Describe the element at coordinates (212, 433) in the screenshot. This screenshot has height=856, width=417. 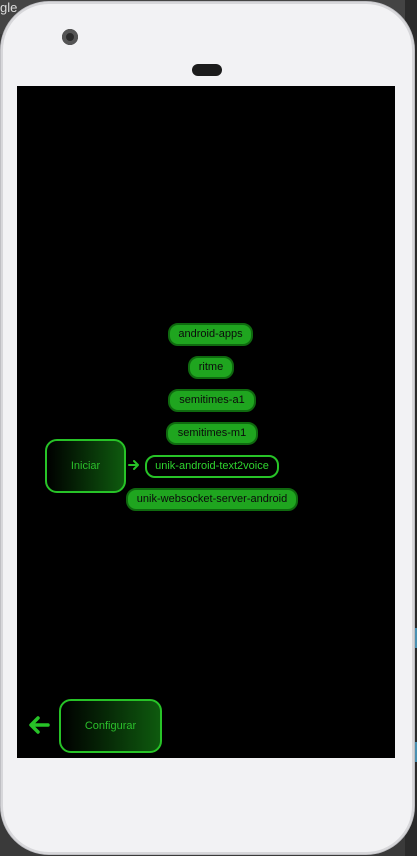
I see `repo-item-semitimes-m1: semitimes-m1` at that location.